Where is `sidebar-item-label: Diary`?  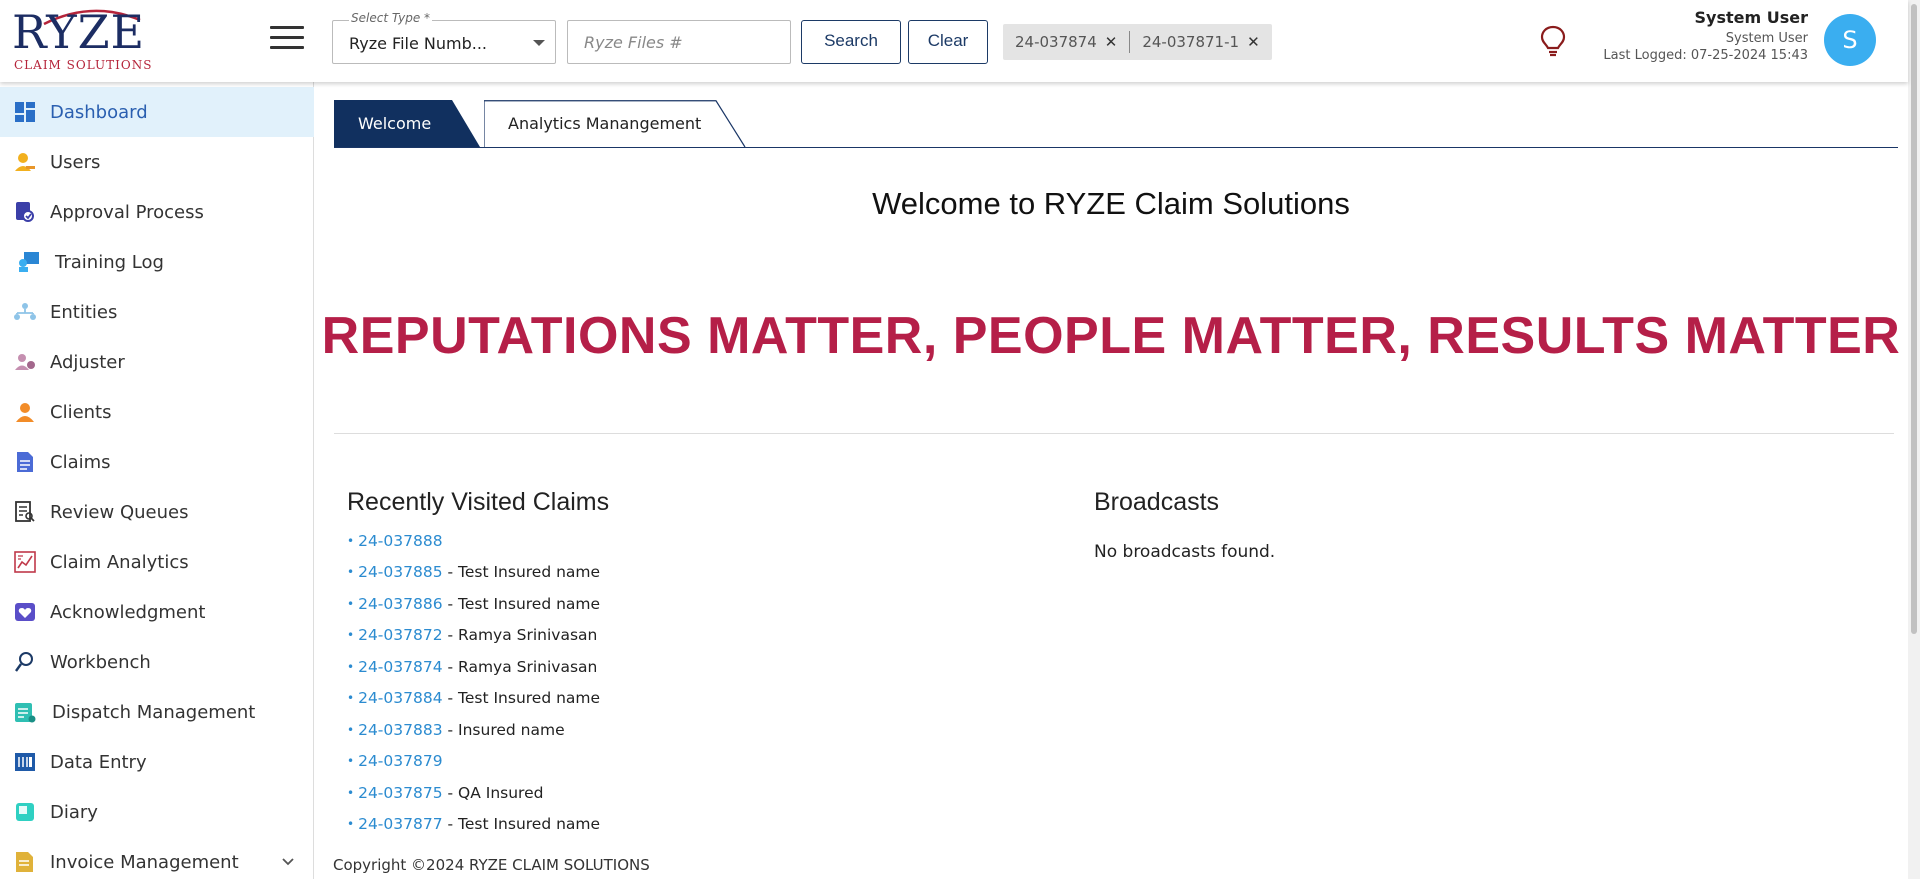 sidebar-item-label: Diary is located at coordinates (74, 812).